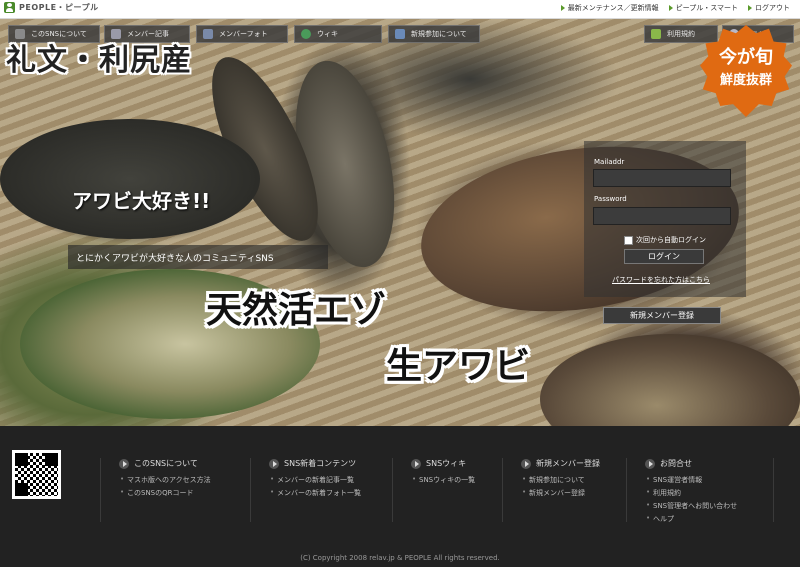 This screenshot has height=567, width=800. Describe the element at coordinates (335, 493) in the screenshot. I see `footer-link: メンバーの新着フォト一覧` at that location.